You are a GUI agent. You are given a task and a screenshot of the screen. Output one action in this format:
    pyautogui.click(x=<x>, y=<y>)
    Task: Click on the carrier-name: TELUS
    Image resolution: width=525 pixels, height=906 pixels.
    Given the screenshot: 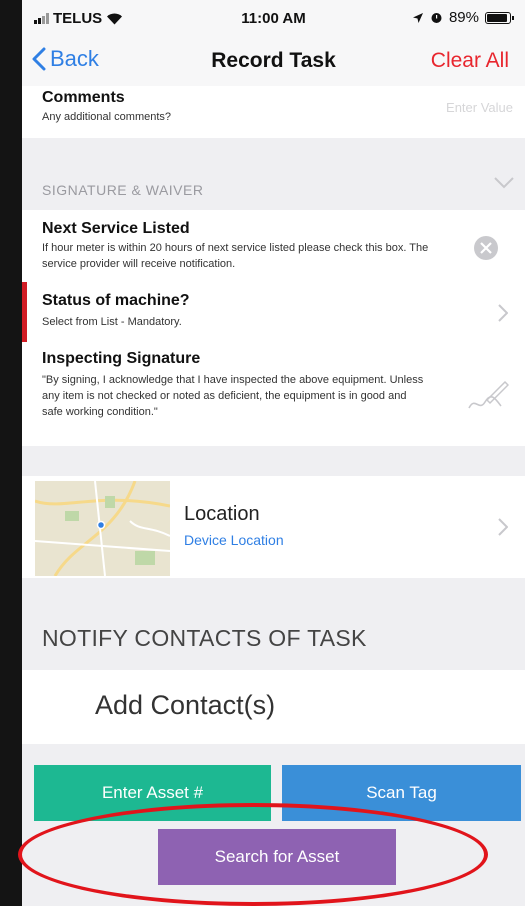 What is the action you would take?
    pyautogui.click(x=78, y=18)
    